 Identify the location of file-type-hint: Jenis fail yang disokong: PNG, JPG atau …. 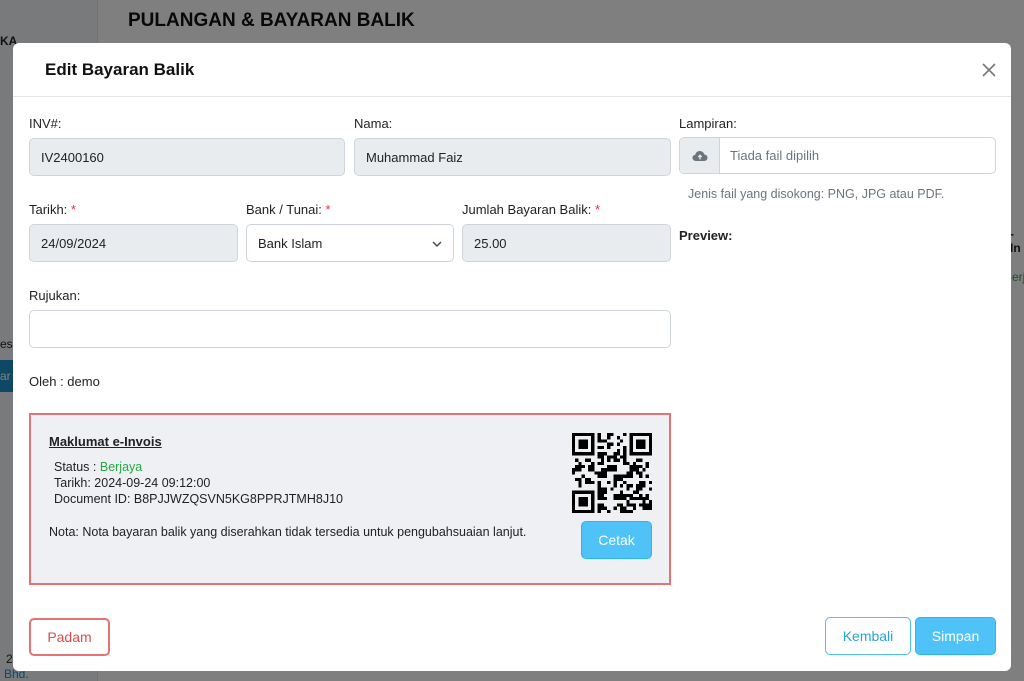
(816, 194).